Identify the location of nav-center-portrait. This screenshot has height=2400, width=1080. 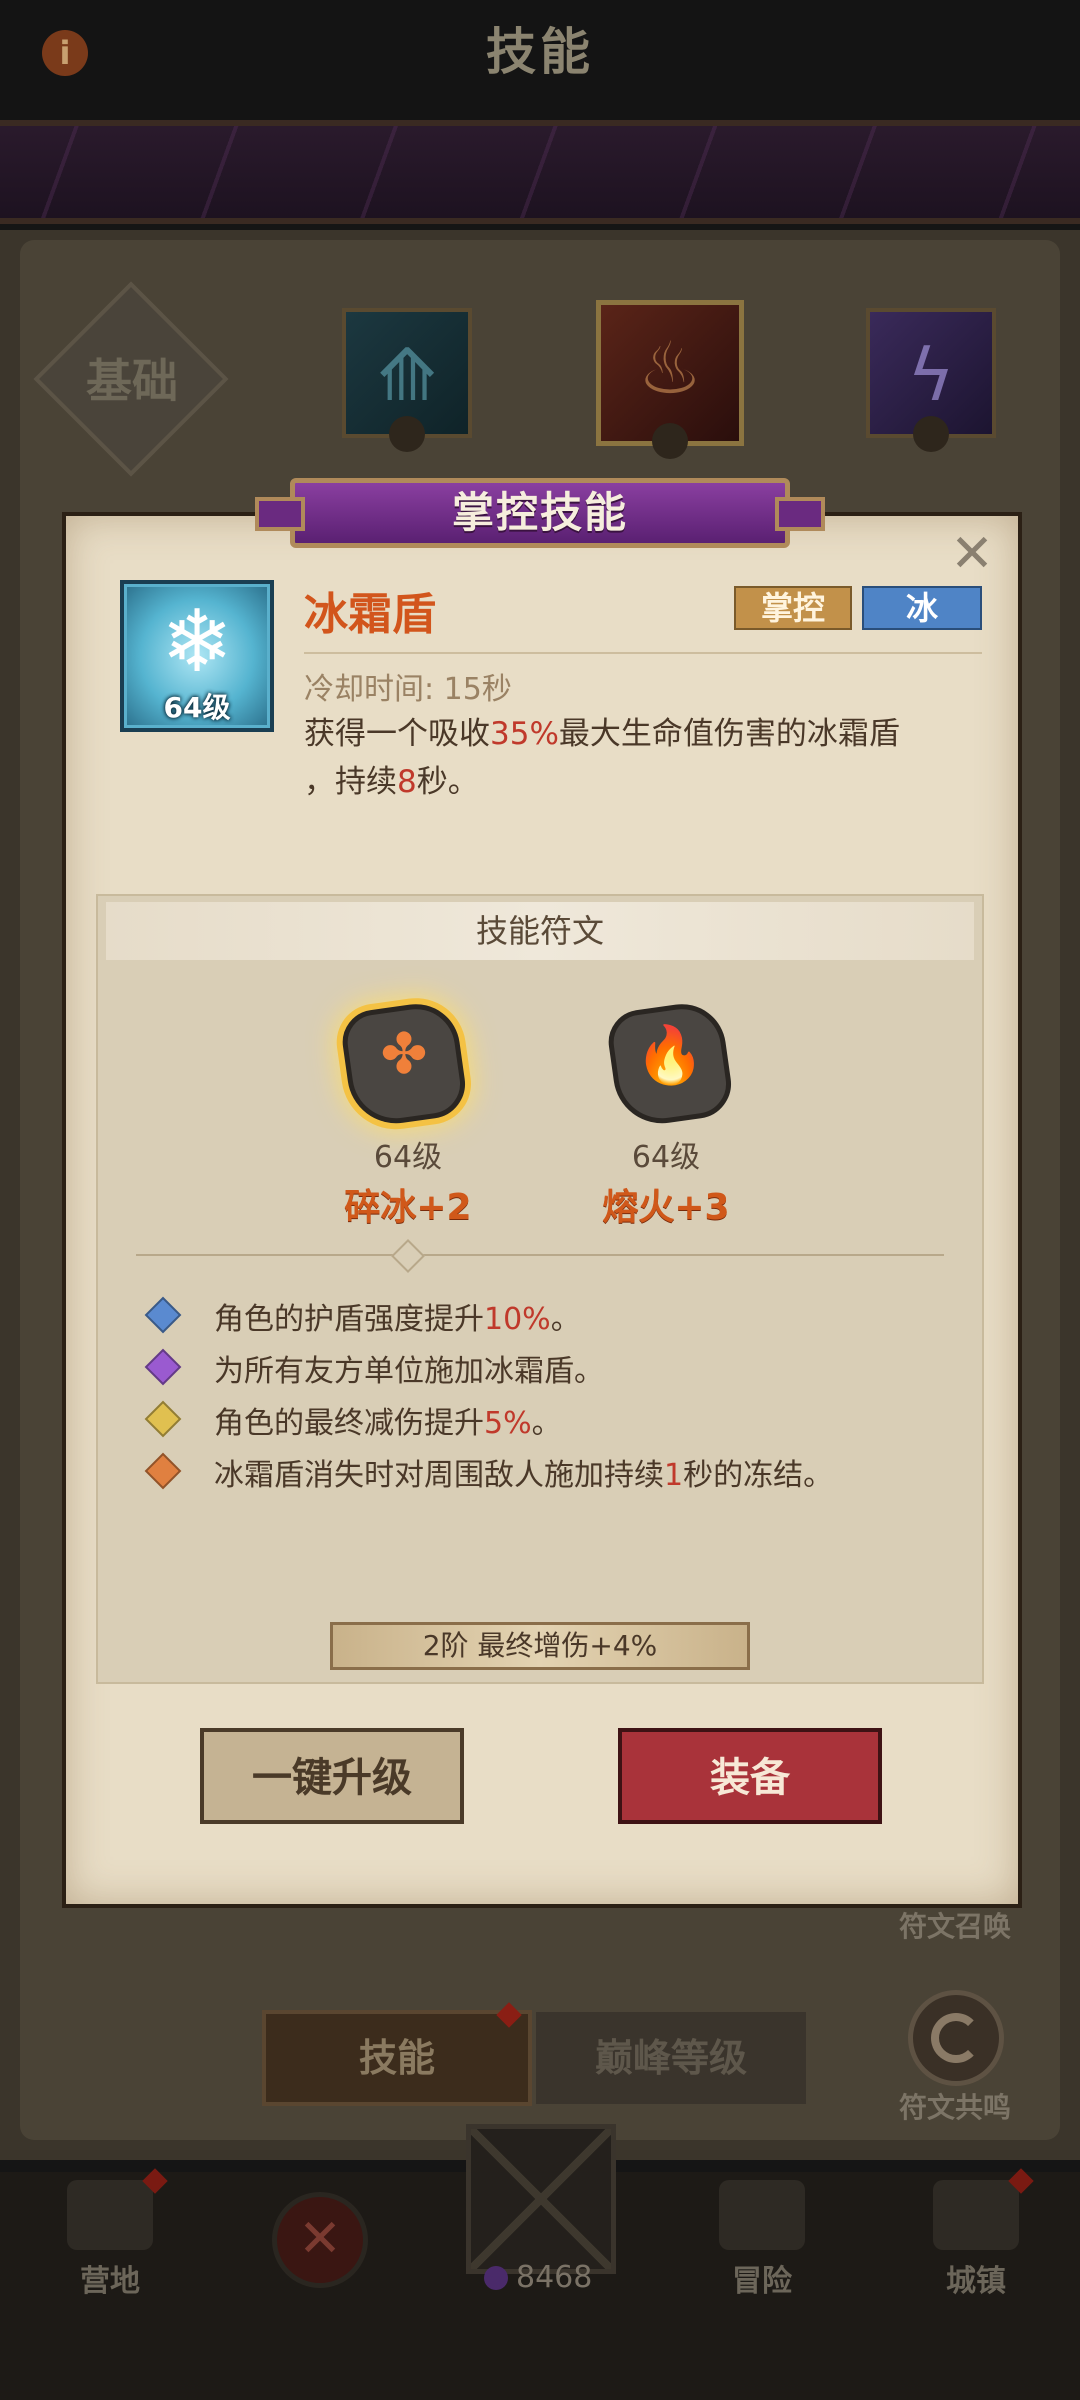
(541, 2199).